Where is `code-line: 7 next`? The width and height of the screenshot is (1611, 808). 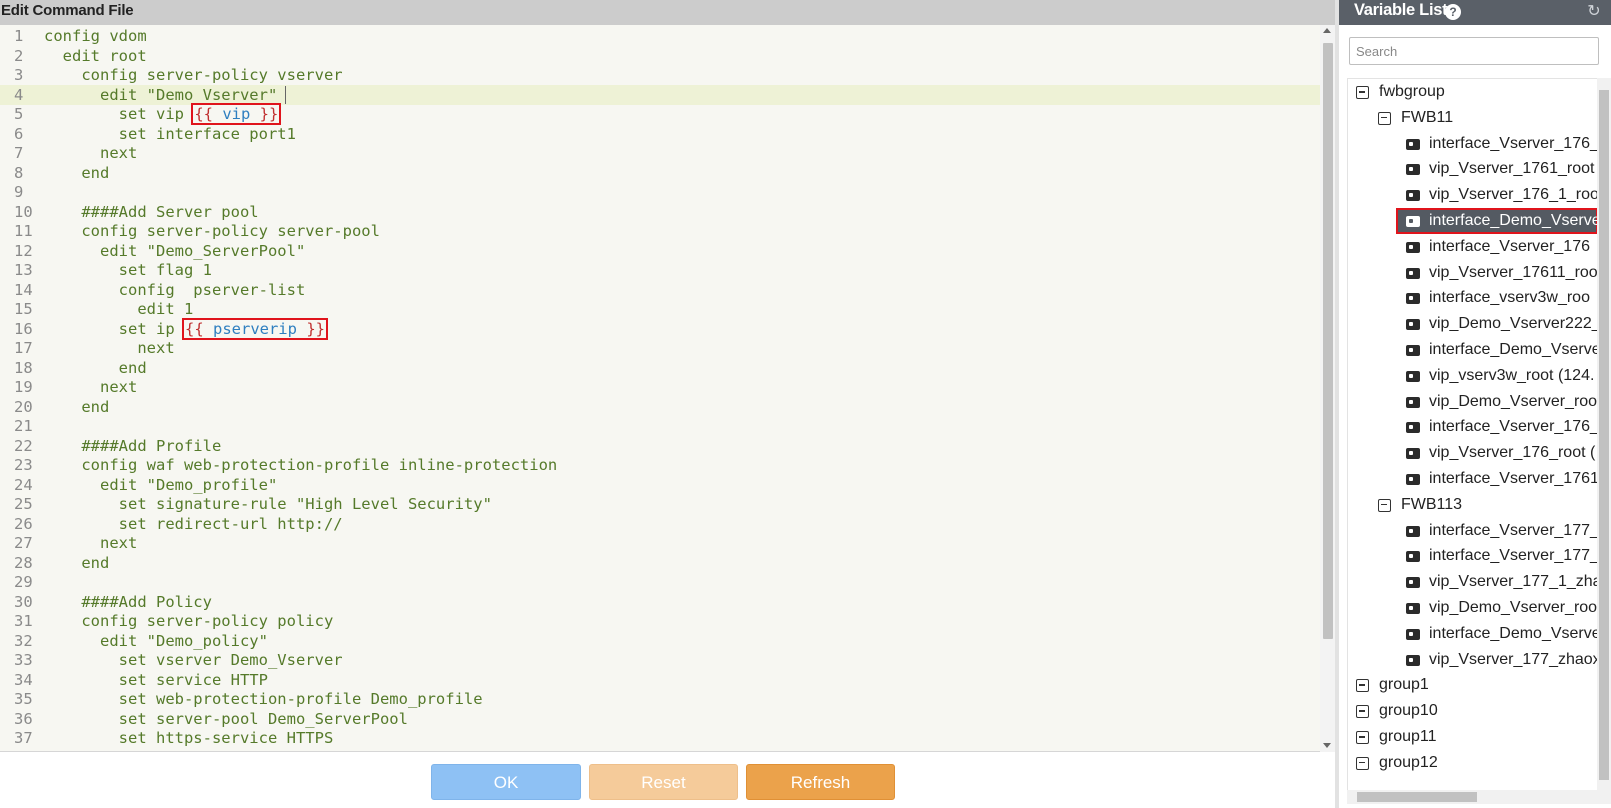 code-line: 7 next is located at coordinates (660, 153).